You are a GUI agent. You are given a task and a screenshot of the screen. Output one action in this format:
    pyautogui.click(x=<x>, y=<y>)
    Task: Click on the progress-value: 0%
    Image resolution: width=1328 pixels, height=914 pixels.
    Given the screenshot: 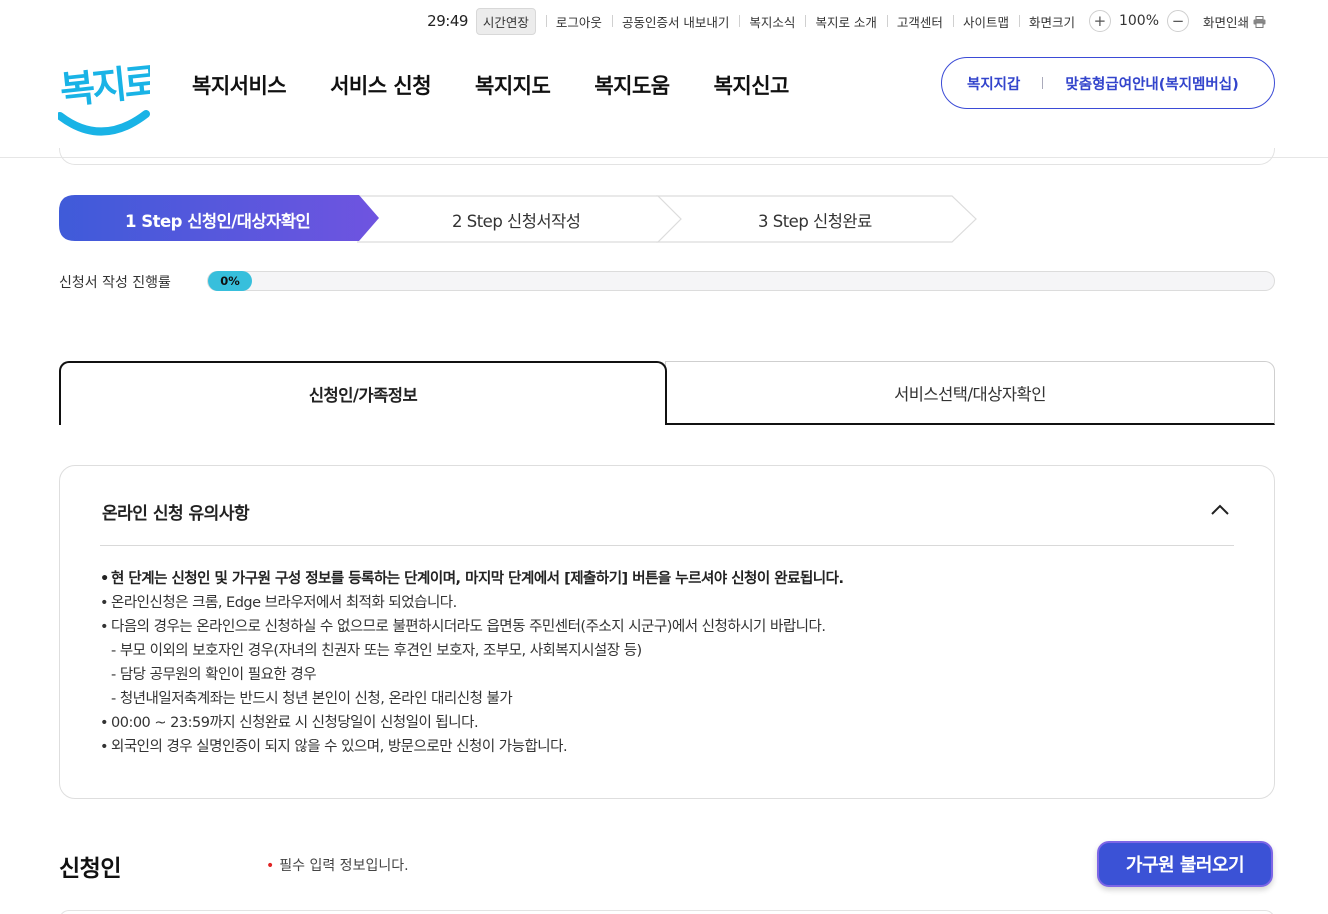 What is the action you would take?
    pyautogui.click(x=230, y=281)
    